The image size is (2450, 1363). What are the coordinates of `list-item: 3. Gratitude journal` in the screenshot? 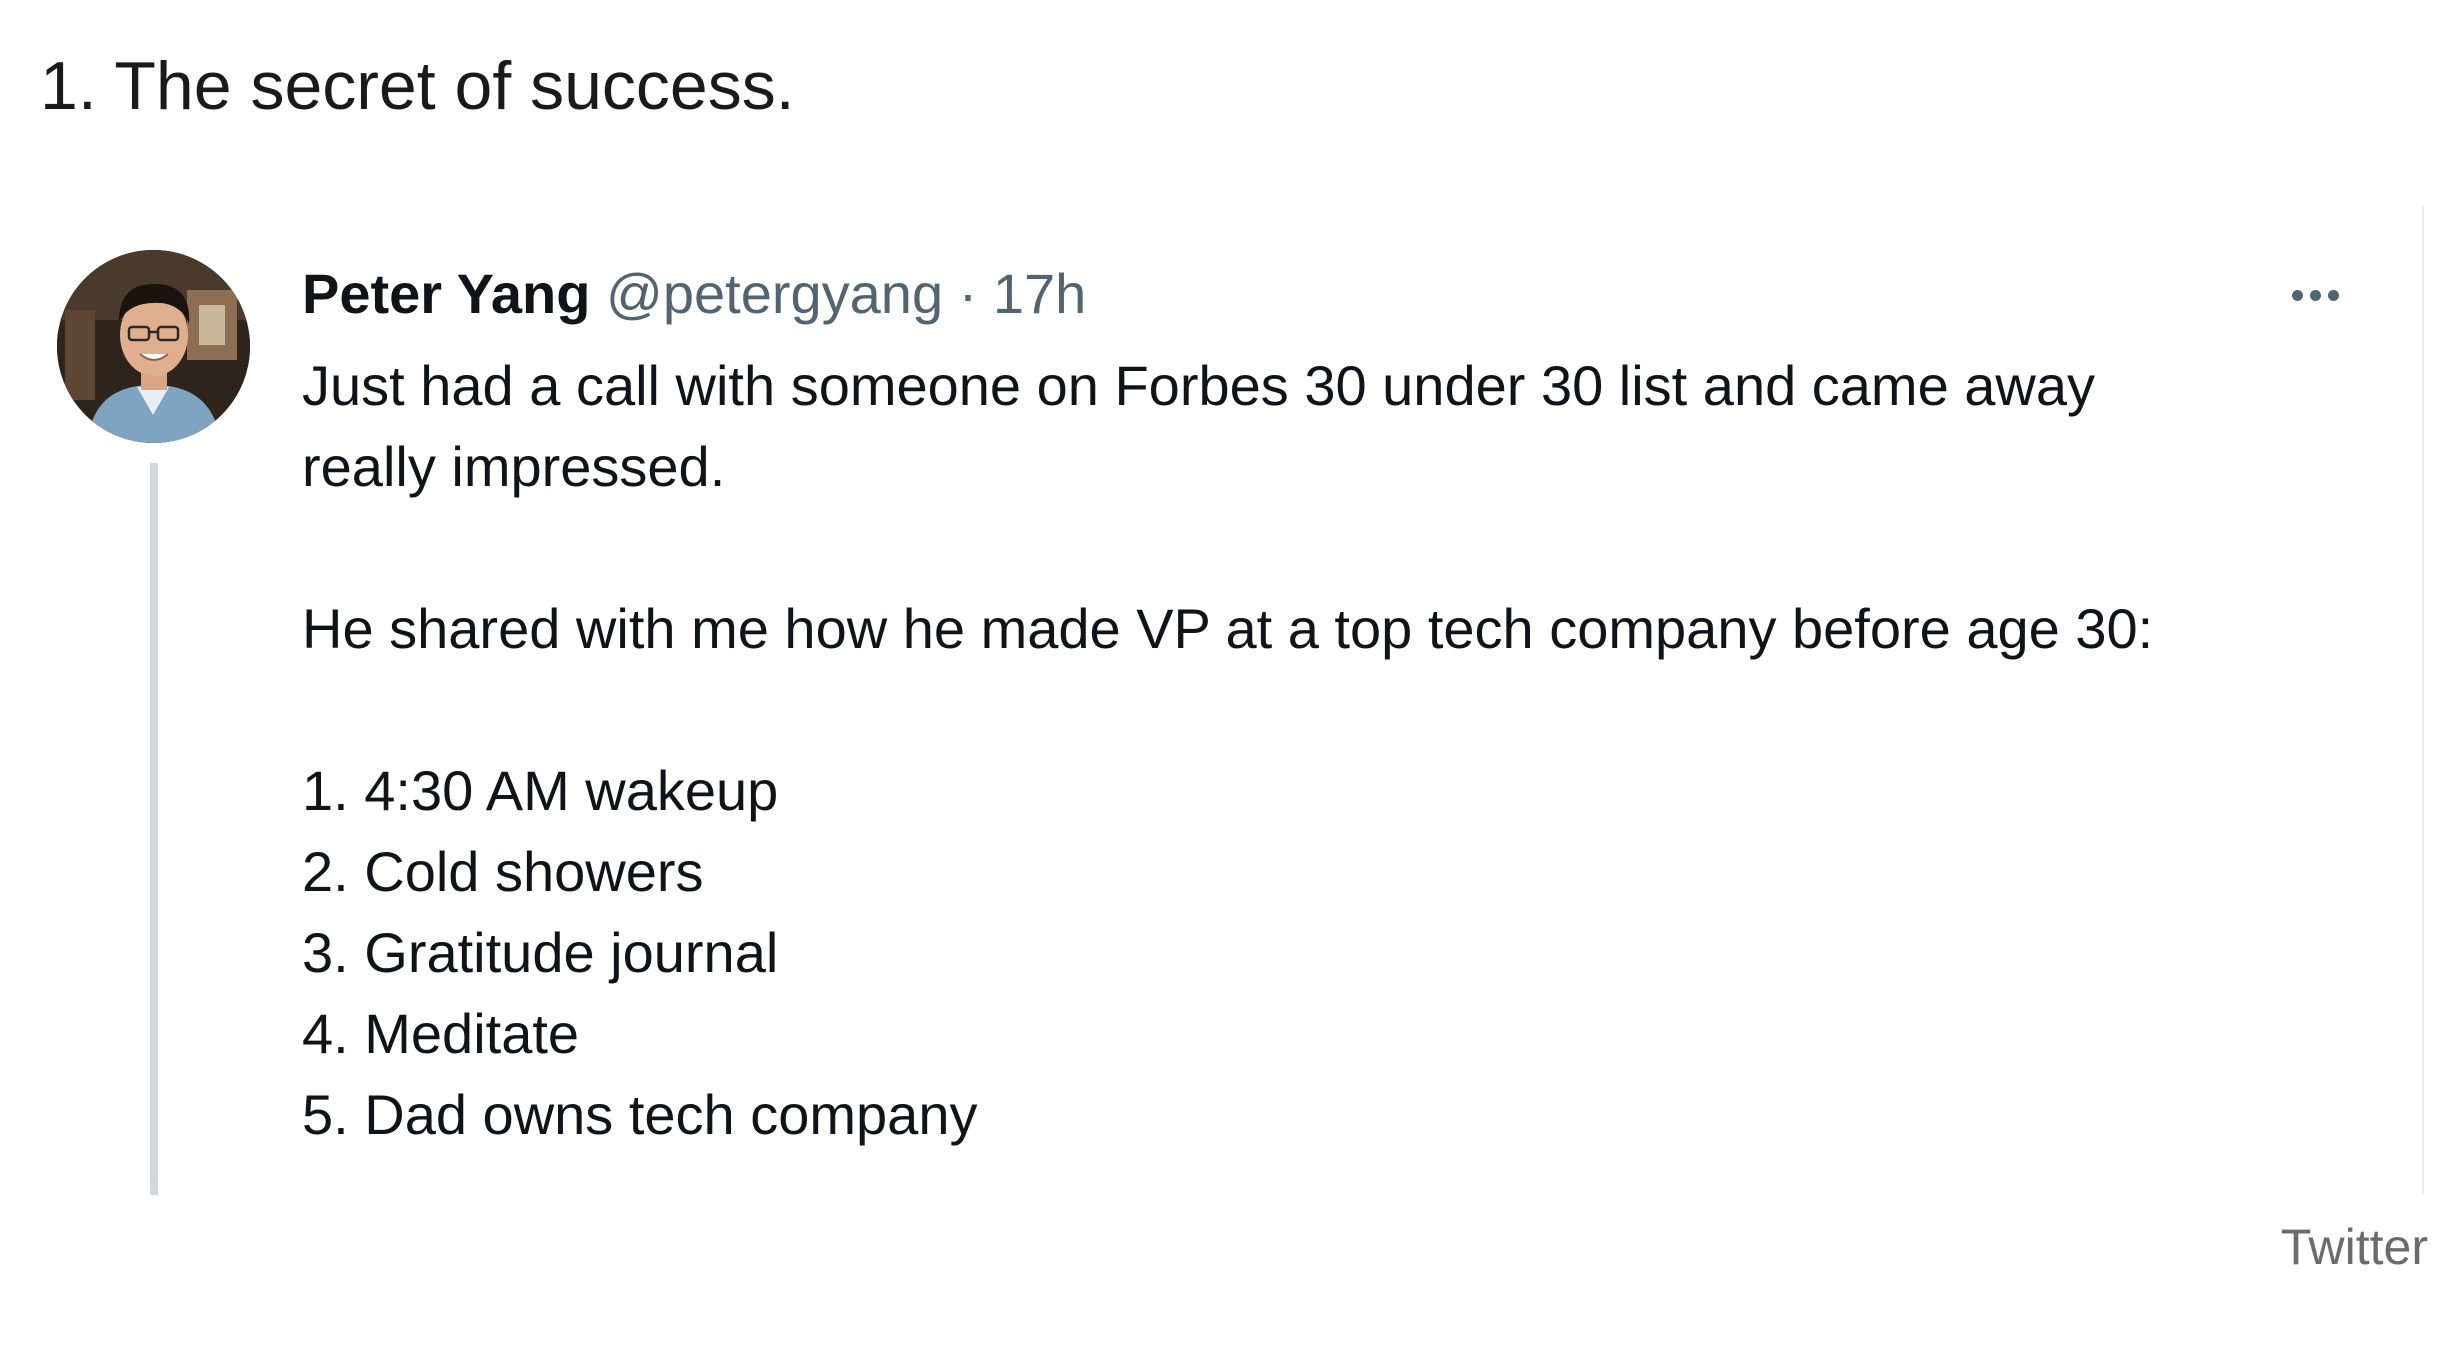 It's located at (540, 952).